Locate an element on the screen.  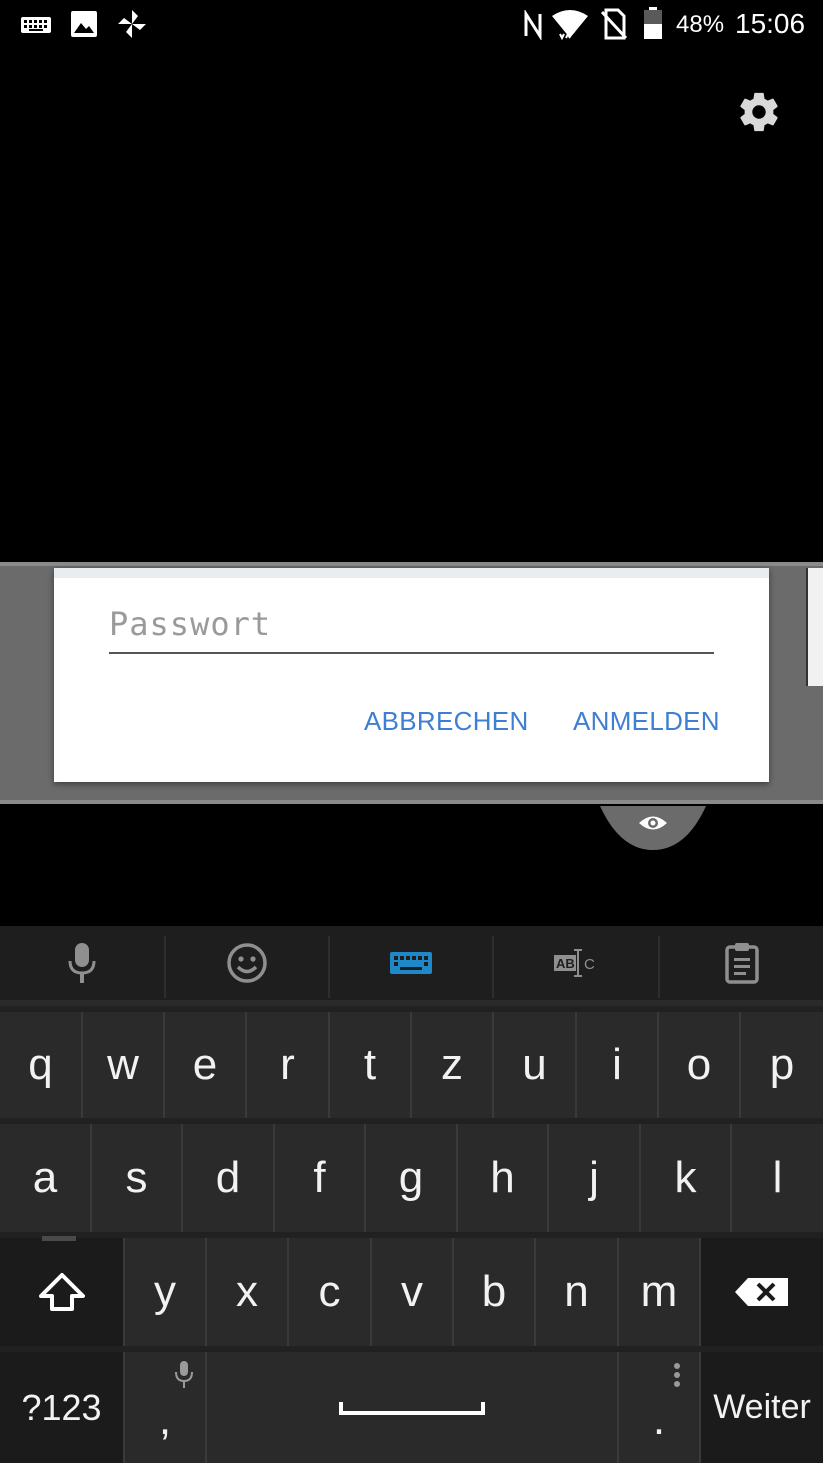
key-j: j is located at coordinates (594, 1178).